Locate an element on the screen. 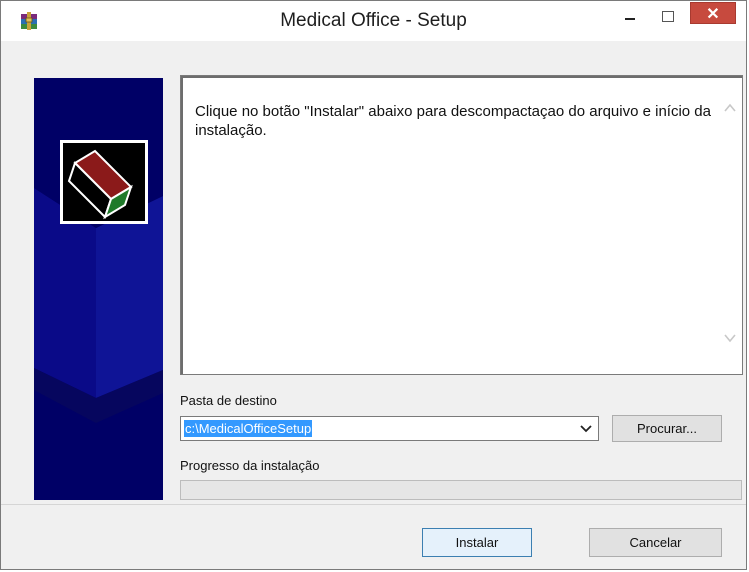 This screenshot has width=749, height=572. destination-combobox: c:\MedicalOfficeSetup is located at coordinates (389, 428).